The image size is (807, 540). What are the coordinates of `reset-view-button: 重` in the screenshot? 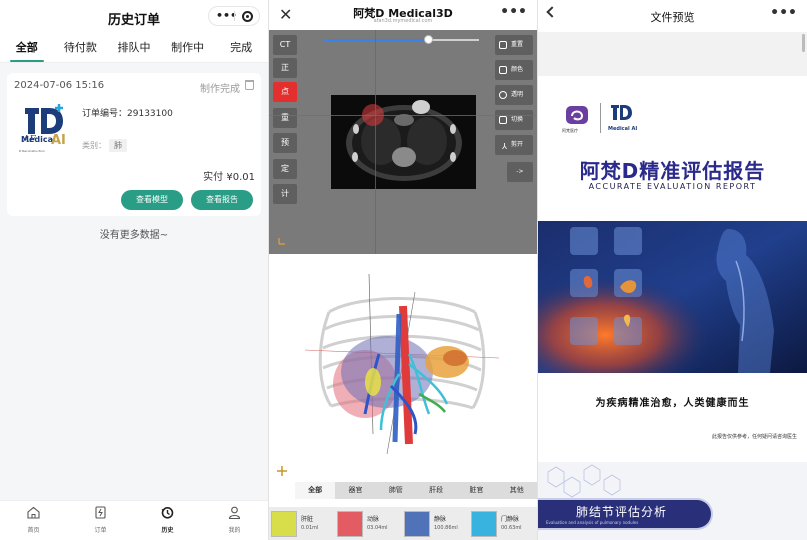 It's located at (285, 118).